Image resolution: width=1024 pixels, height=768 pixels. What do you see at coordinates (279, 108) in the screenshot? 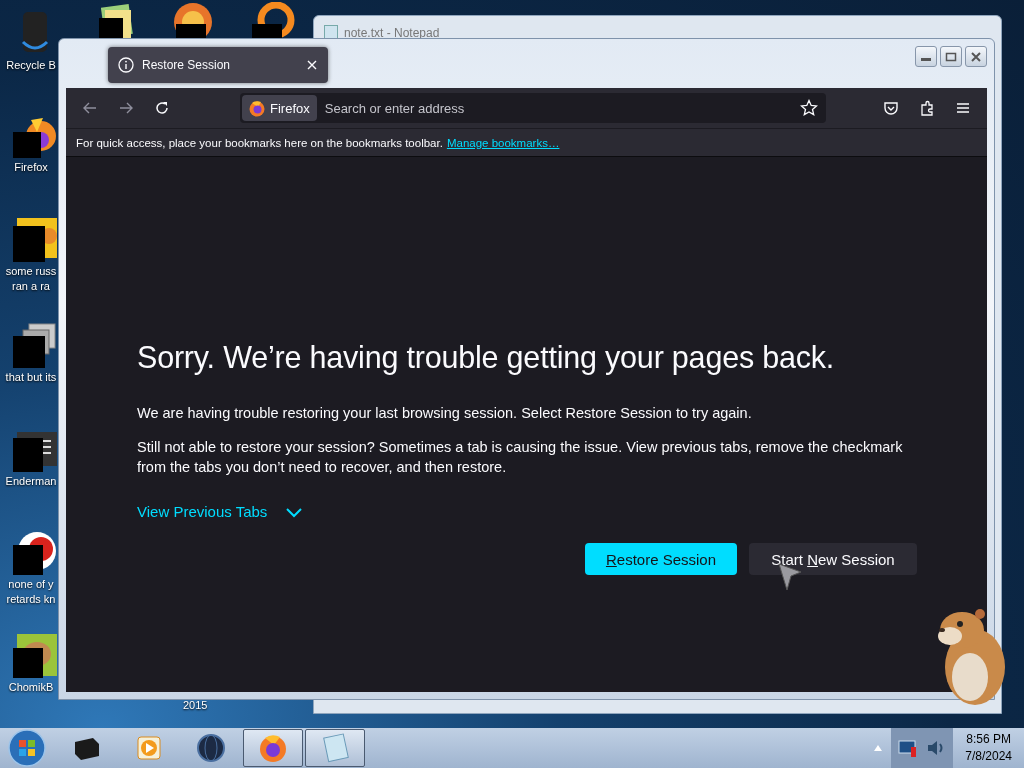
I see `identity-button: Firefox` at bounding box center [279, 108].